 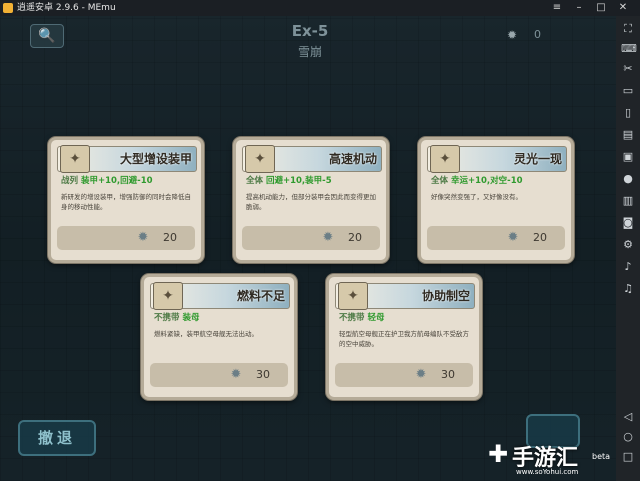 What do you see at coordinates (312, 159) in the screenshot?
I see `card-banner: ✦ 高速机动` at bounding box center [312, 159].